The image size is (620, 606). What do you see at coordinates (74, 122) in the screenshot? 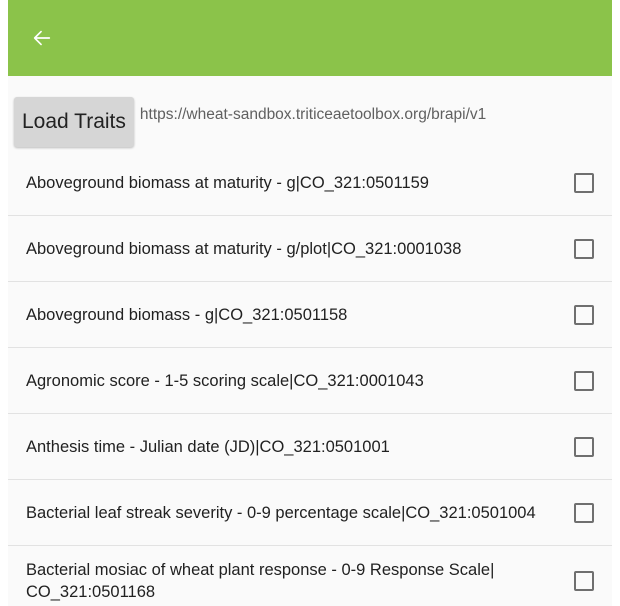
I see `load-traits-button: Load Traits` at bounding box center [74, 122].